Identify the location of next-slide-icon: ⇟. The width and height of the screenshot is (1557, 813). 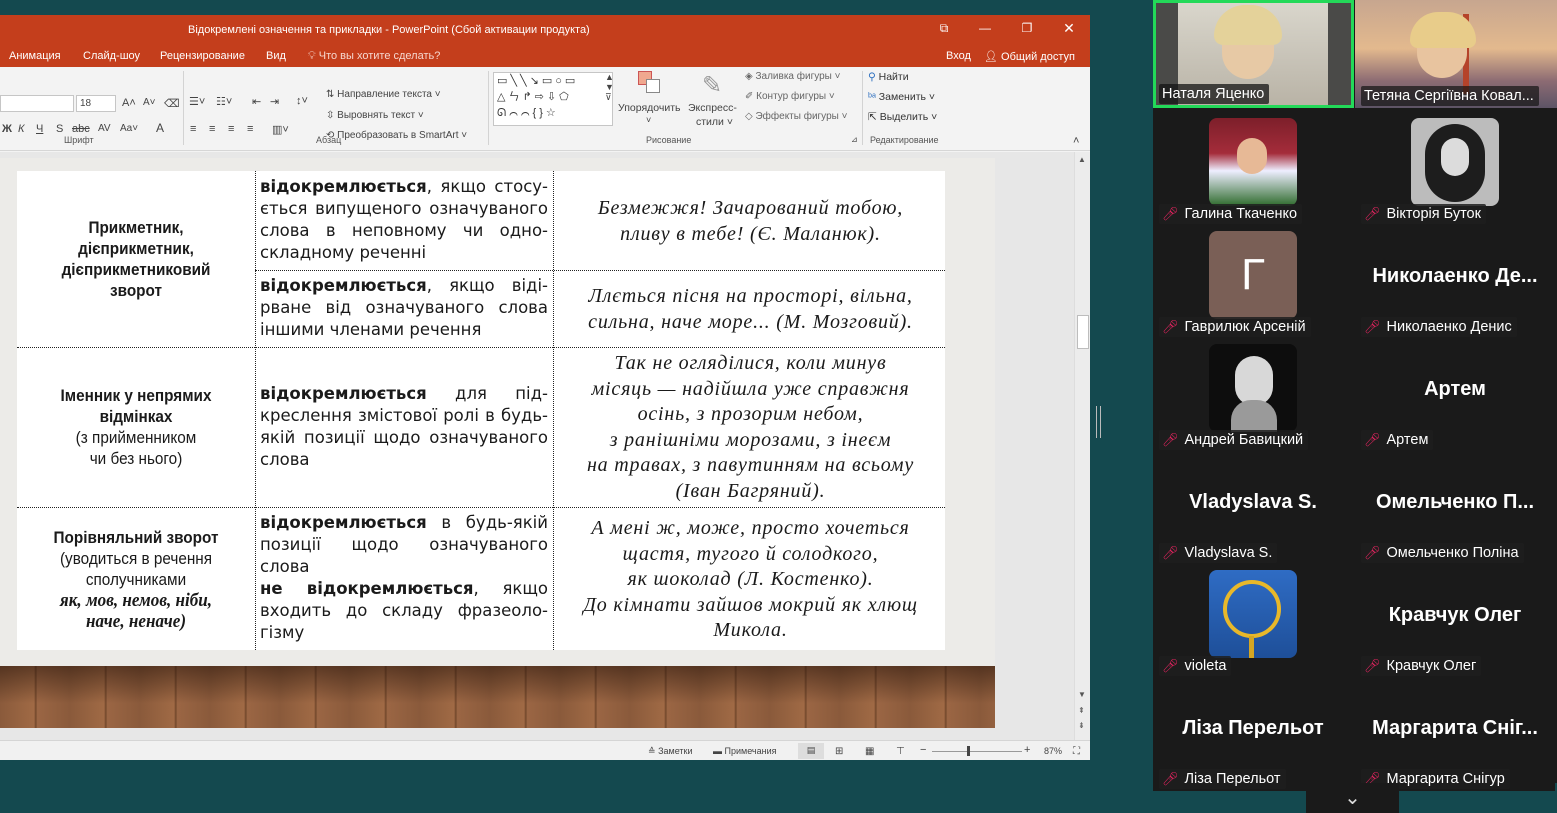
(1081, 725).